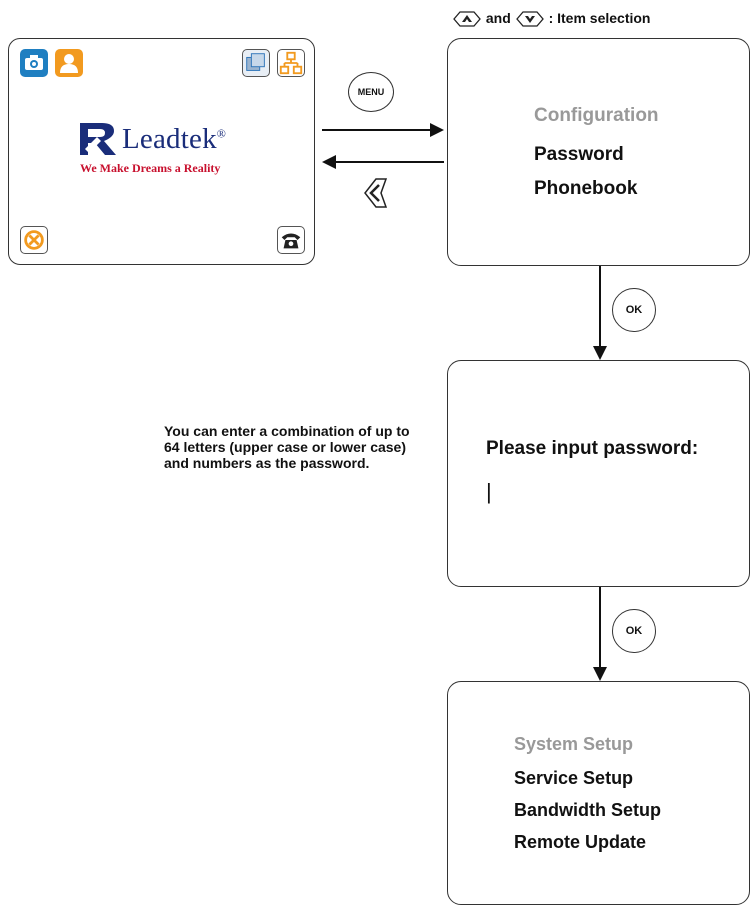 The image size is (751, 906). What do you see at coordinates (489, 492) in the screenshot?
I see `password-cursor: |` at bounding box center [489, 492].